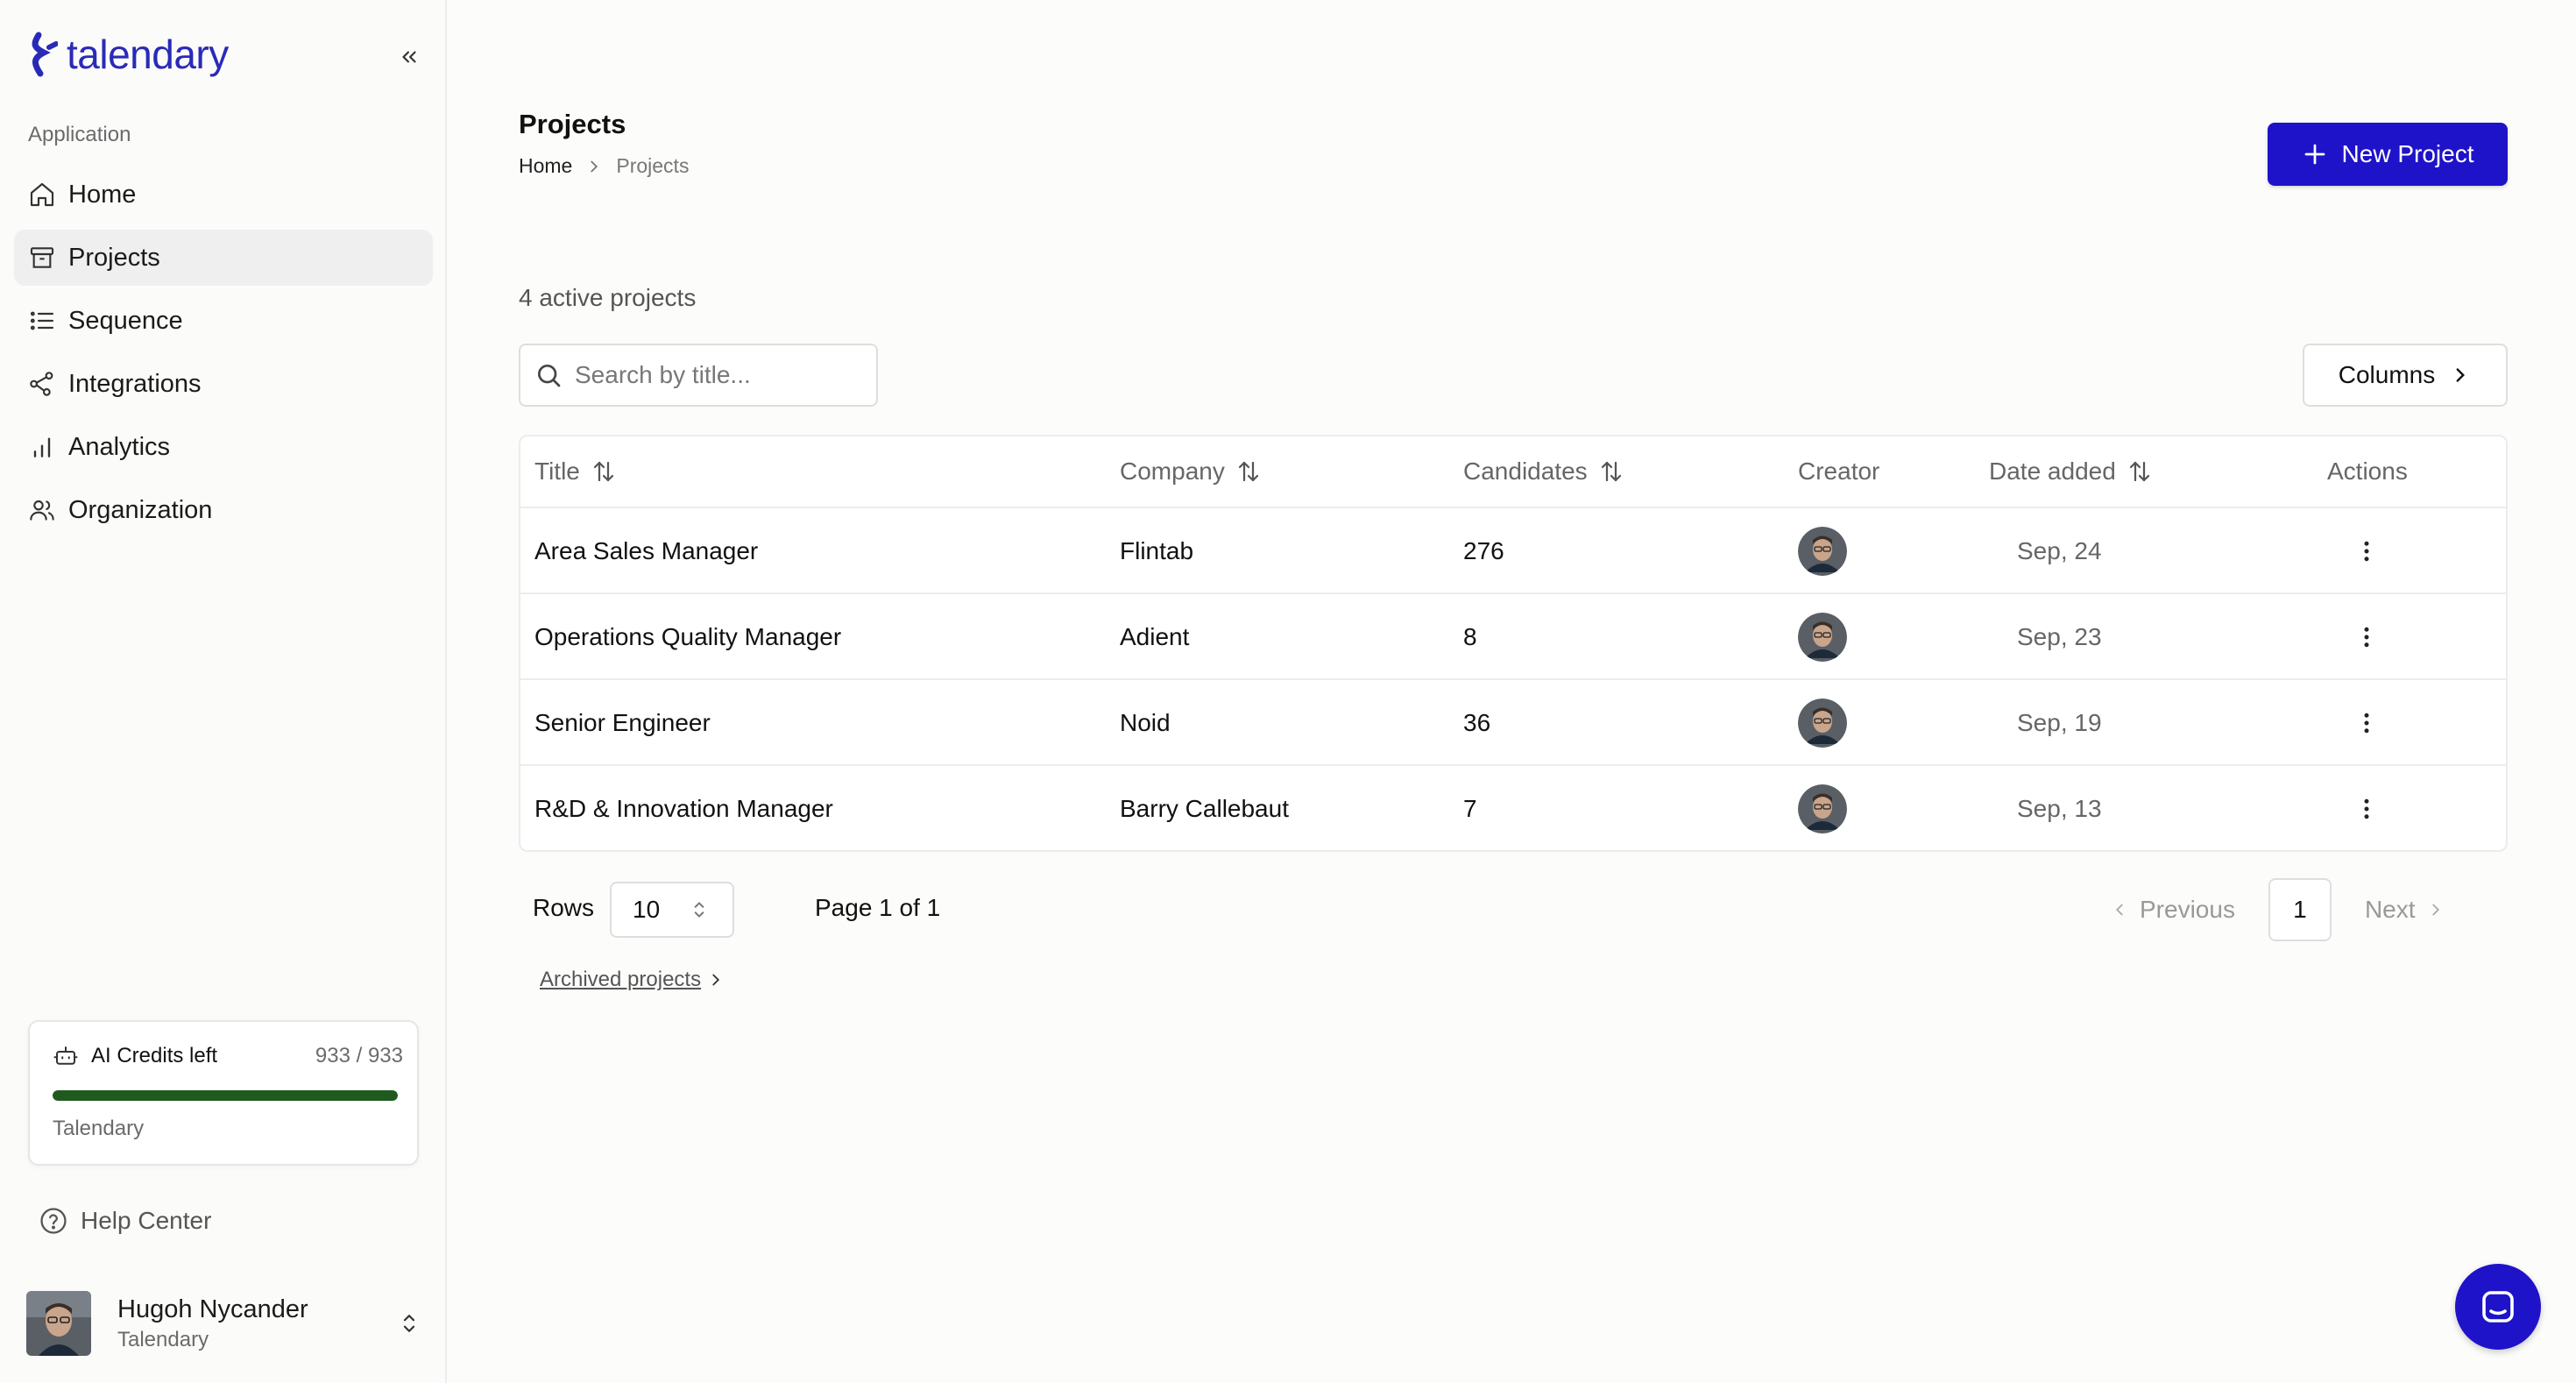 This screenshot has height=1383, width=2576. Describe the element at coordinates (719, 375) in the screenshot. I see `search-input` at that location.